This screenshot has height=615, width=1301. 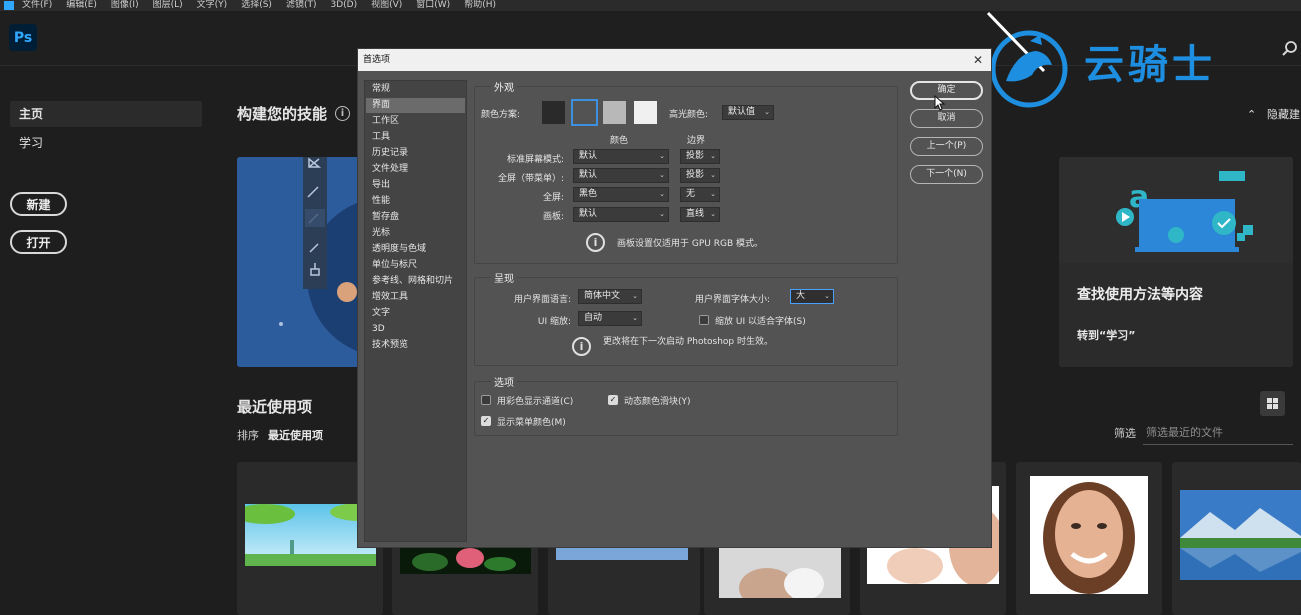 What do you see at coordinates (700, 194) in the screenshot?
I see `fullscreen-border-select: 无 ⌄` at bounding box center [700, 194].